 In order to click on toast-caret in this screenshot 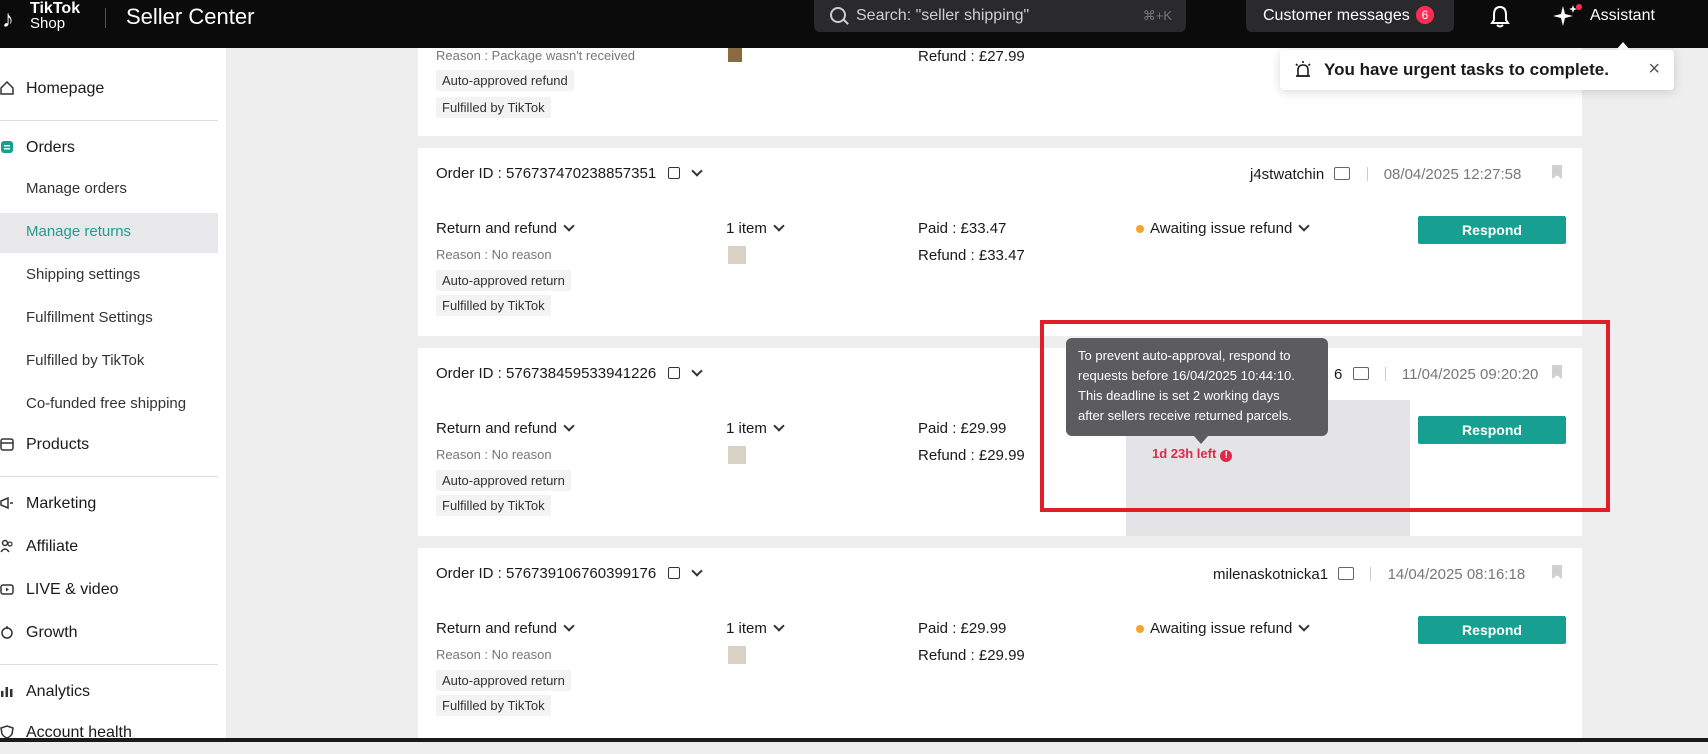, I will do `click(1623, 46)`.